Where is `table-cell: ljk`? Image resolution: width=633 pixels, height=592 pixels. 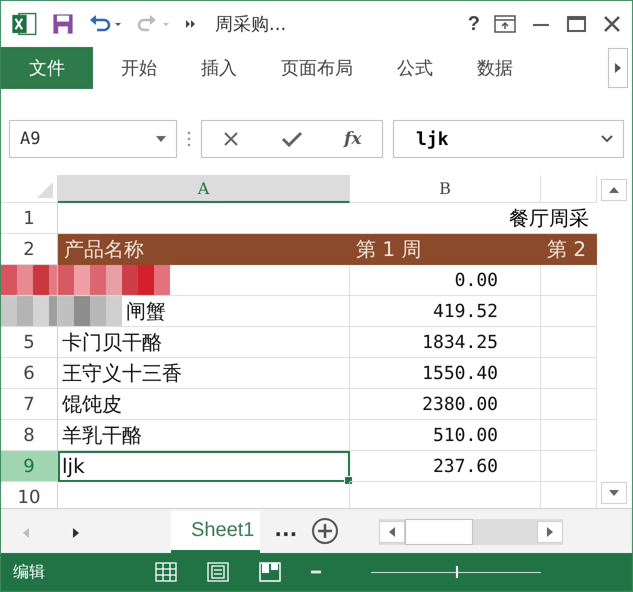 table-cell: ljk is located at coordinates (204, 466).